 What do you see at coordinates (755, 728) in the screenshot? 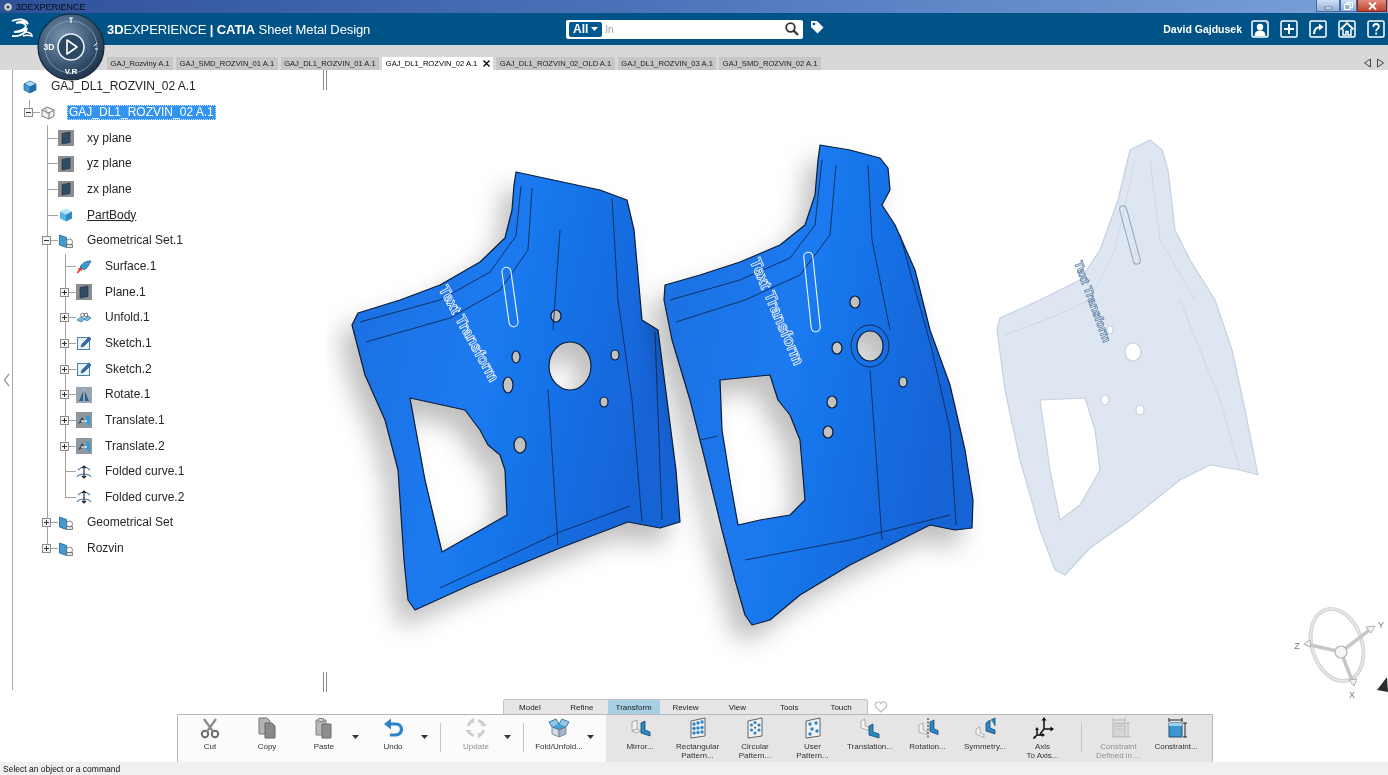
I see `dot-circle-plate-icon` at bounding box center [755, 728].